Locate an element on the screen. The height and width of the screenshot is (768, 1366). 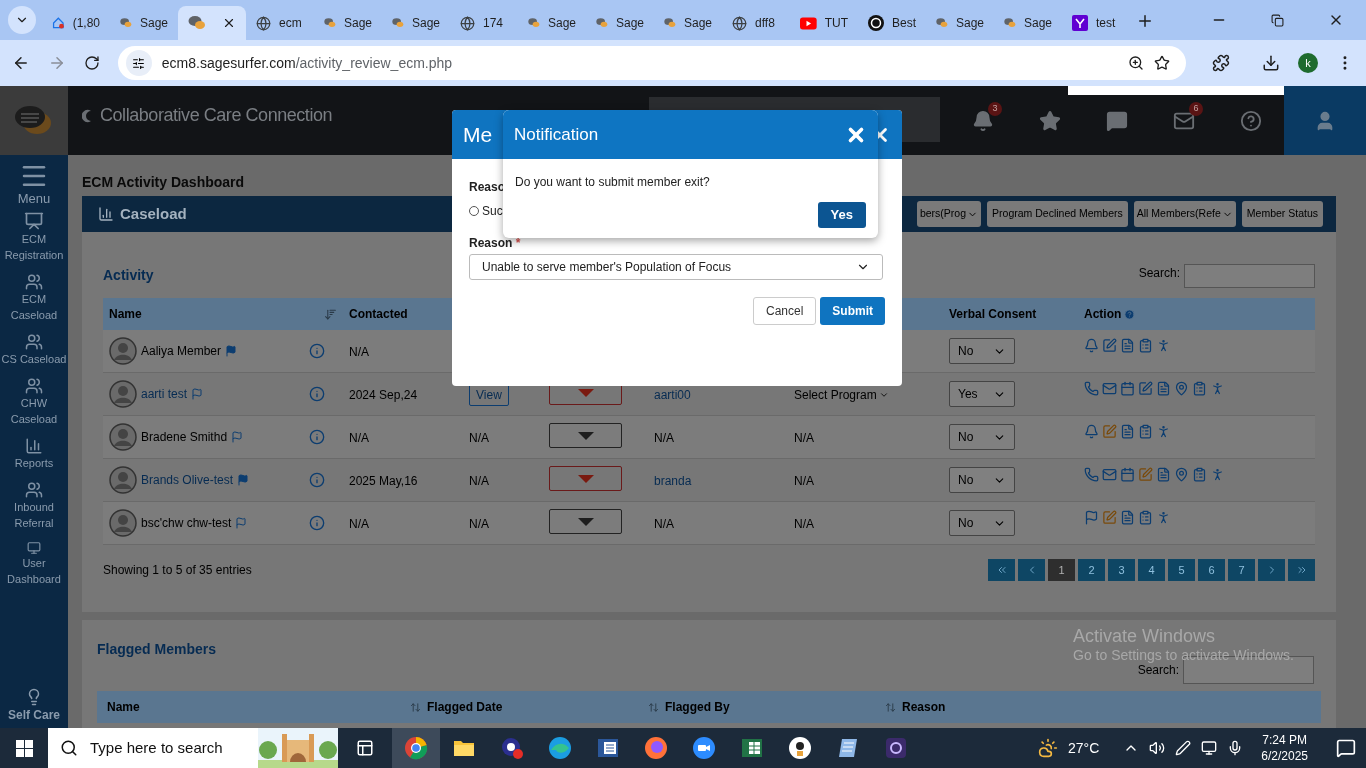
browser-tab: test is located at coordinates (1096, 23).